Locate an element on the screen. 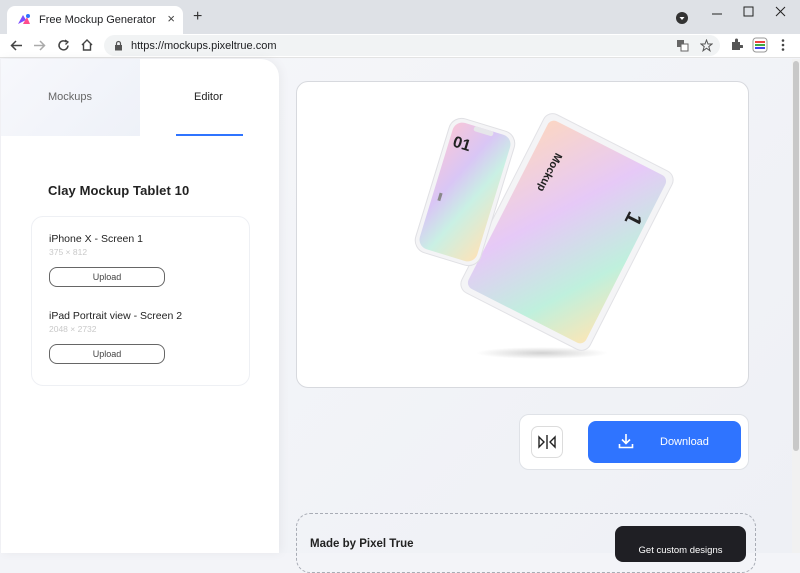 This screenshot has width=800, height=573. made-by-text: Made by Pixel True is located at coordinates (362, 544).